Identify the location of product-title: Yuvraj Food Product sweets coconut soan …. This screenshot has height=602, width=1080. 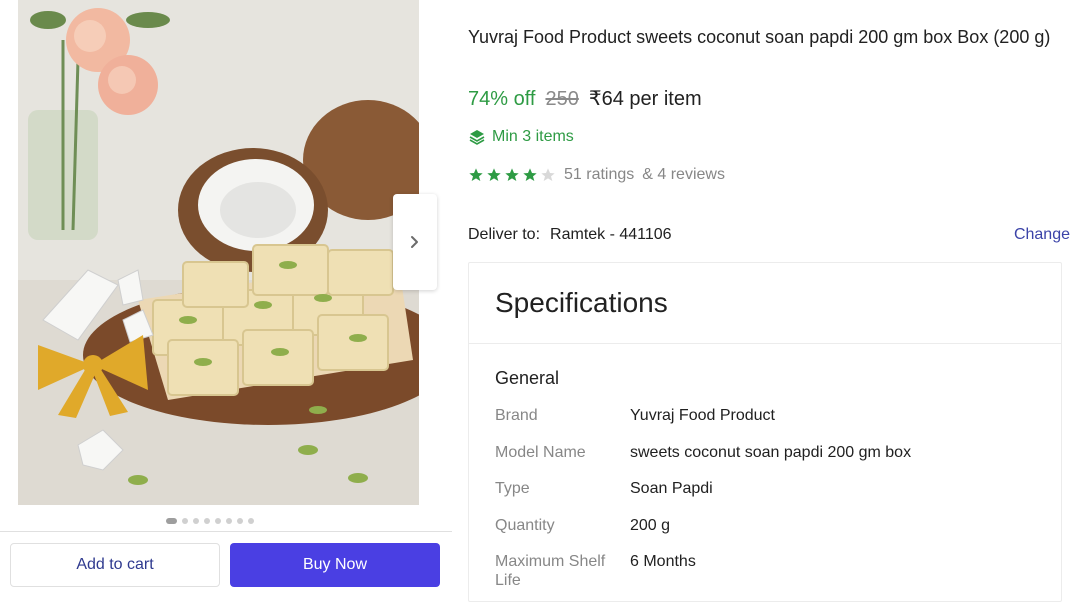
(759, 37).